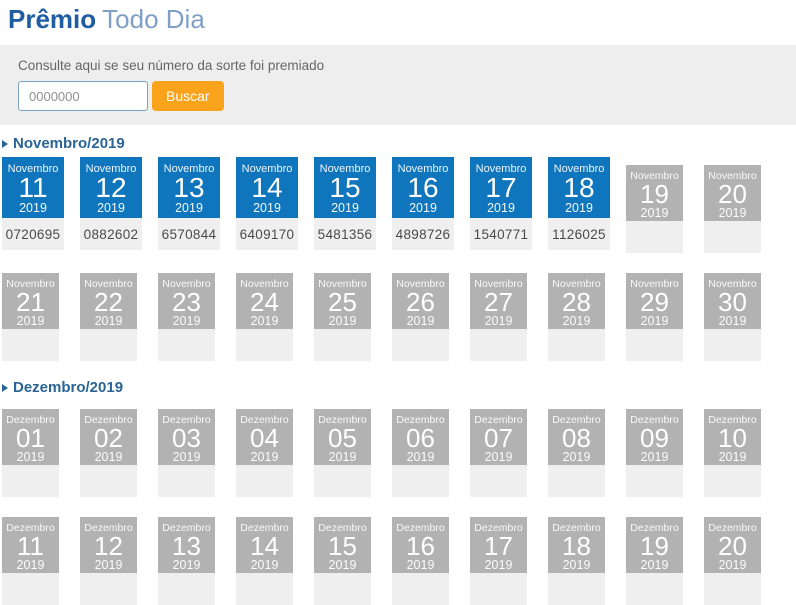  I want to click on day-tile: Dezembro 10 2019, so click(732, 437).